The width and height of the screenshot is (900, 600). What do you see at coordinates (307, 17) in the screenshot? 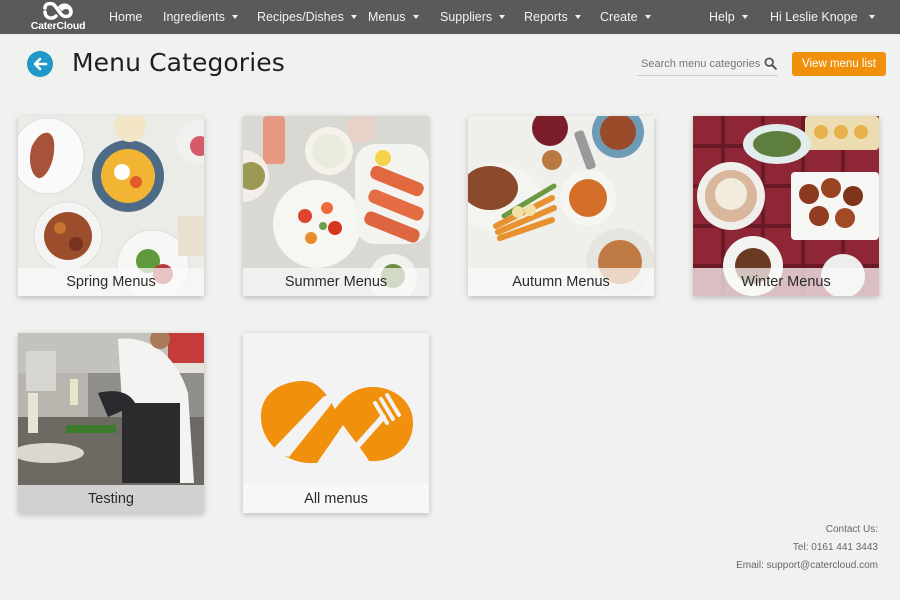
I see `nav-recipes: Recipes/Dishes` at bounding box center [307, 17].